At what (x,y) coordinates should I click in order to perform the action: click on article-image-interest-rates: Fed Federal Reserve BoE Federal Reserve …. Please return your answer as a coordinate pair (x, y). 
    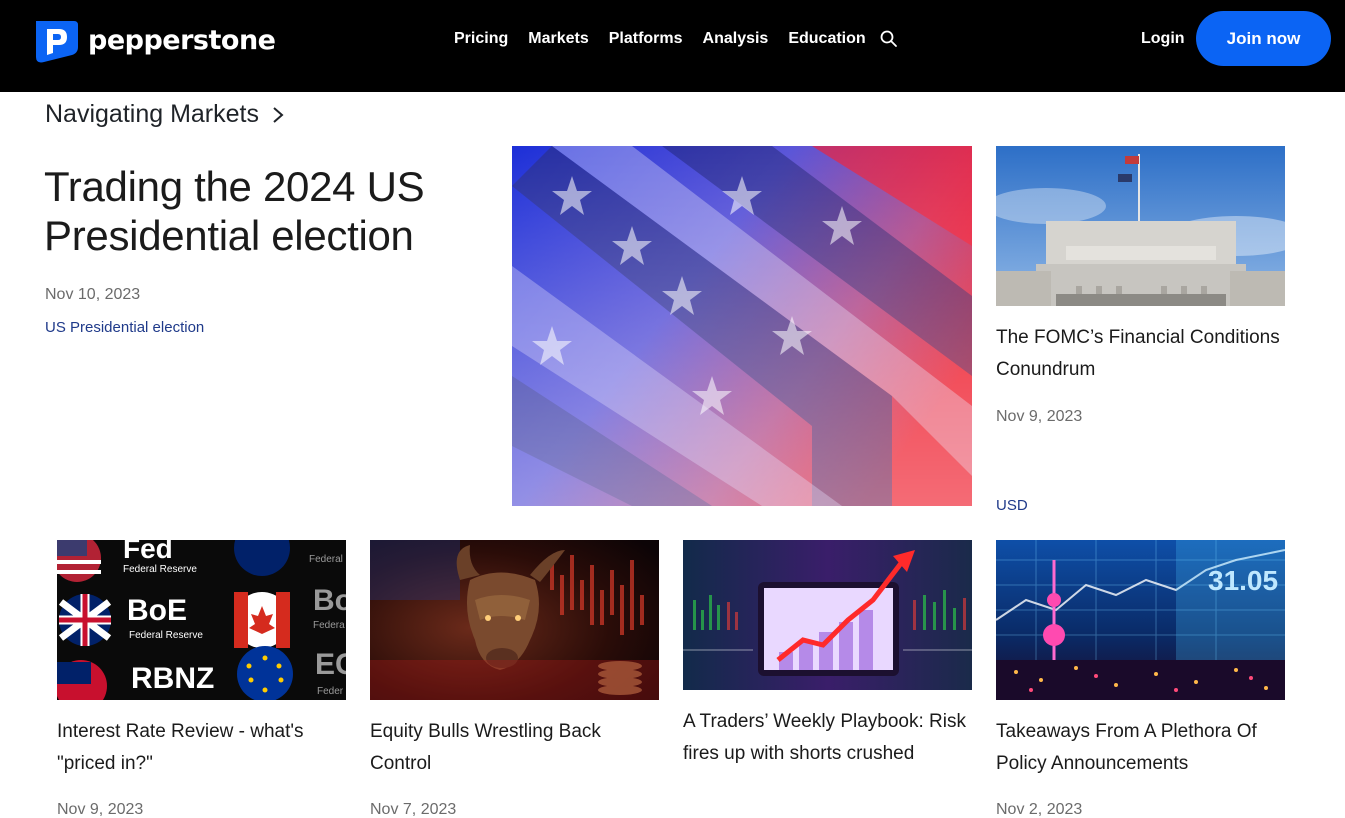
    Looking at the image, I should click on (201, 620).